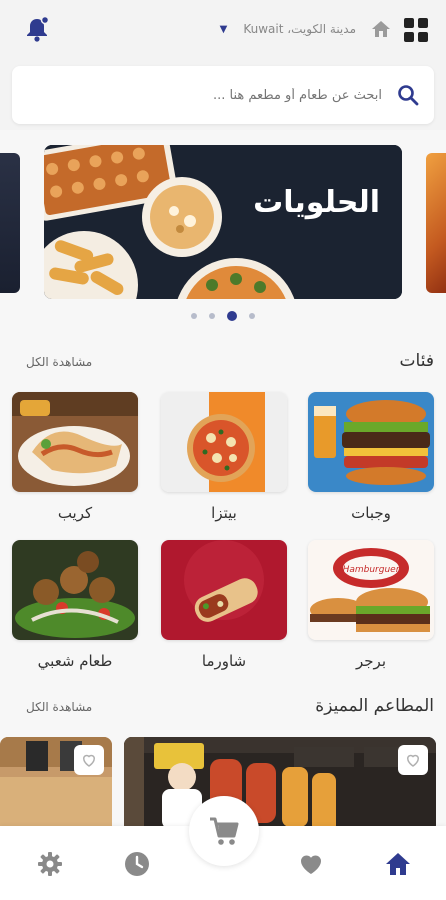 The image size is (446, 900). What do you see at coordinates (223, 316) in the screenshot?
I see `carousel-dots` at bounding box center [223, 316].